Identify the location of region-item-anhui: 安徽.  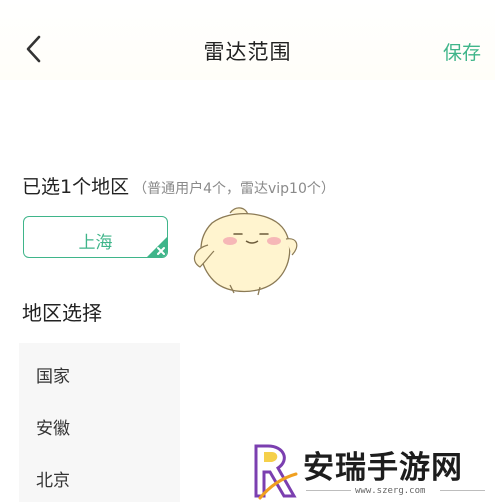
(53, 426).